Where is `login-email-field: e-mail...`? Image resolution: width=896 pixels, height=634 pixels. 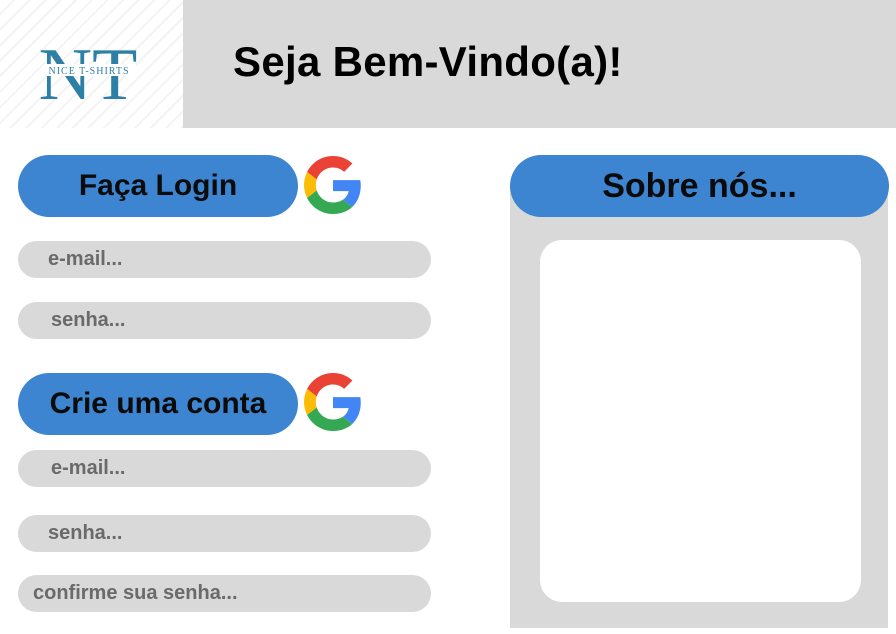 login-email-field: e-mail... is located at coordinates (224, 259).